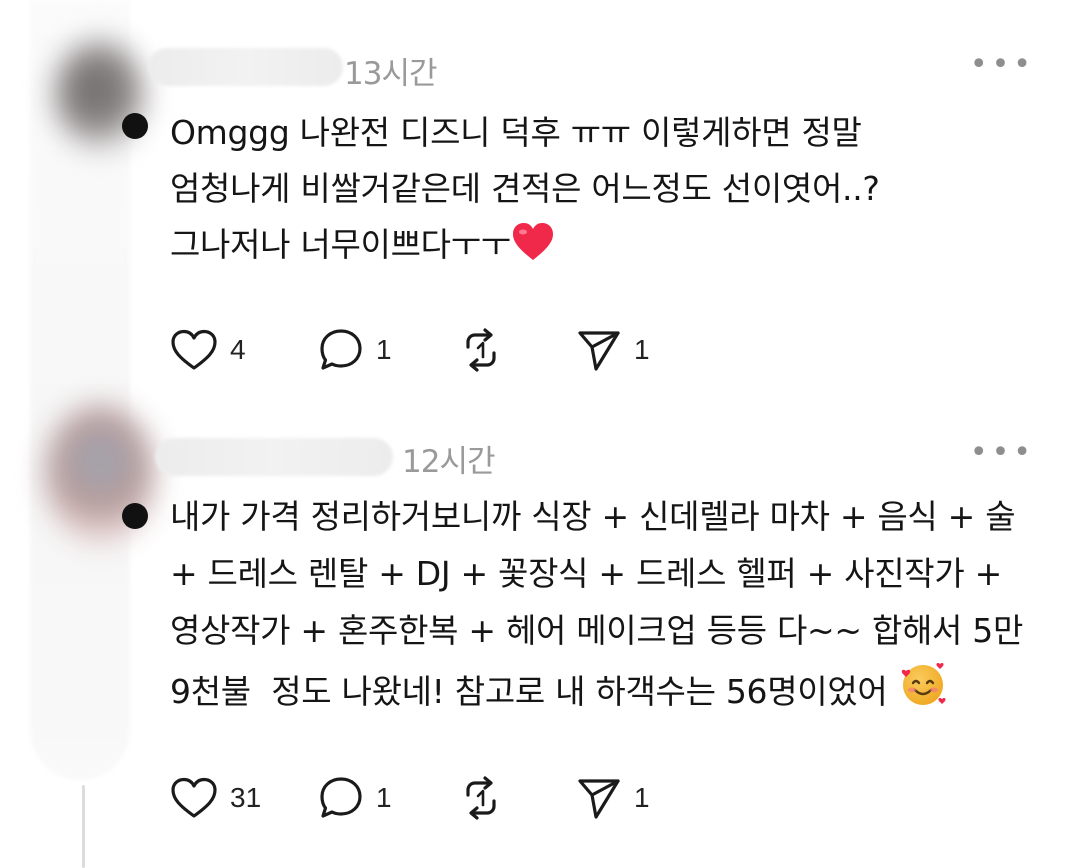  What do you see at coordinates (448, 462) in the screenshot?
I see `timestamp: 12시간` at bounding box center [448, 462].